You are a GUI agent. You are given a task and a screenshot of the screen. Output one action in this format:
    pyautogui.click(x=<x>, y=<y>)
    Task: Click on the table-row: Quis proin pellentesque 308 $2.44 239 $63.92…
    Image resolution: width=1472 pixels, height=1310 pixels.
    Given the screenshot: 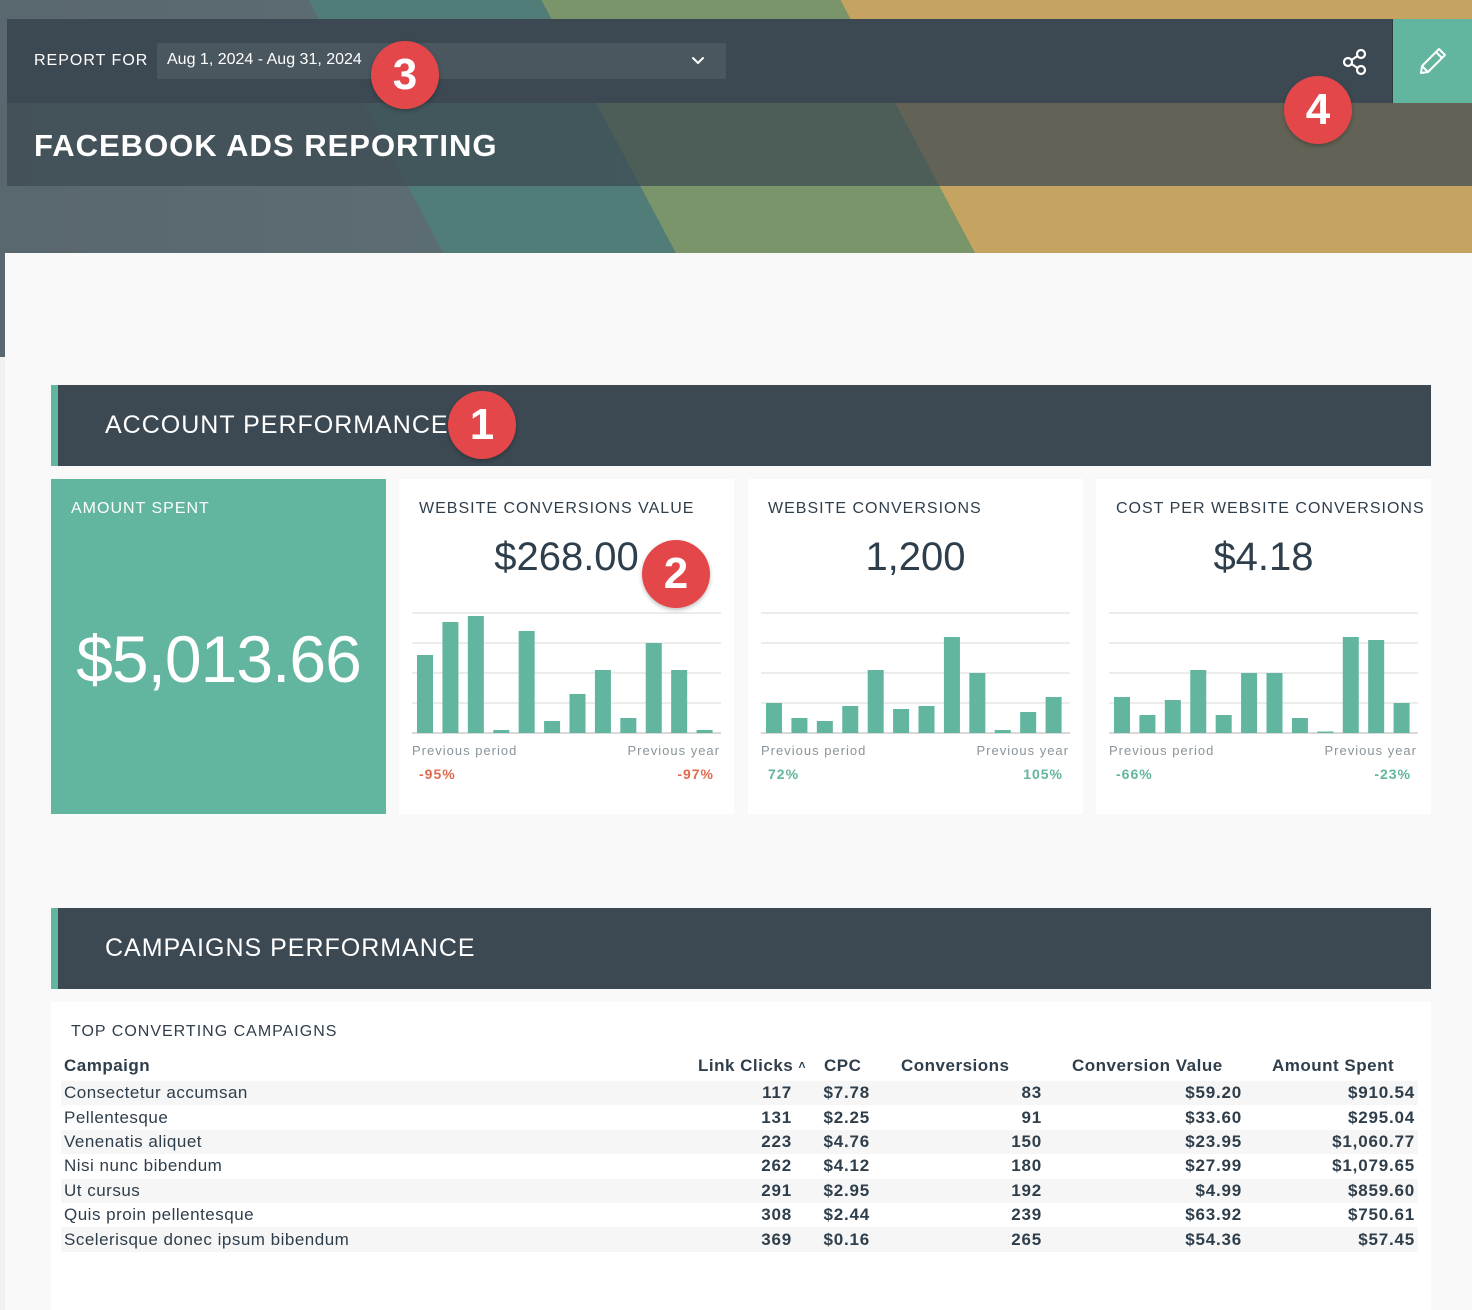 What is the action you would take?
    pyautogui.click(x=739, y=1215)
    